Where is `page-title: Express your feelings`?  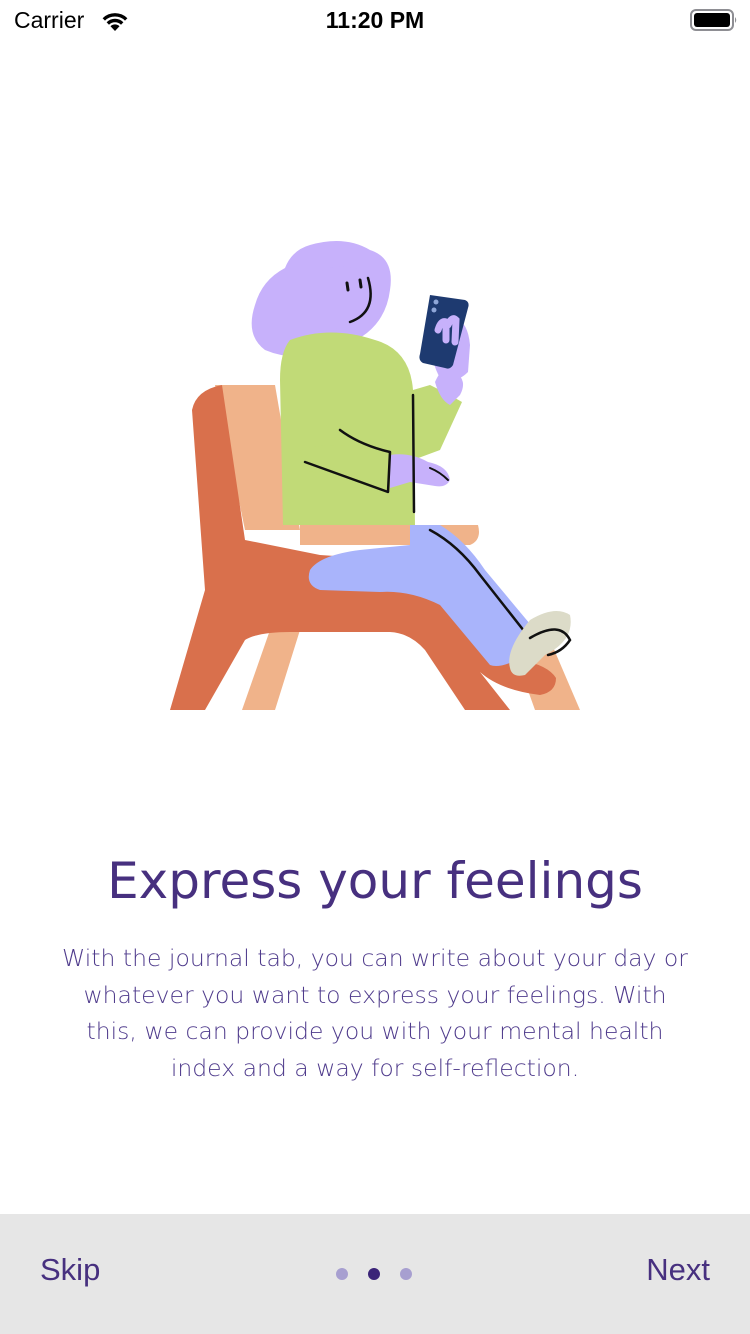 page-title: Express your feelings is located at coordinates (375, 881).